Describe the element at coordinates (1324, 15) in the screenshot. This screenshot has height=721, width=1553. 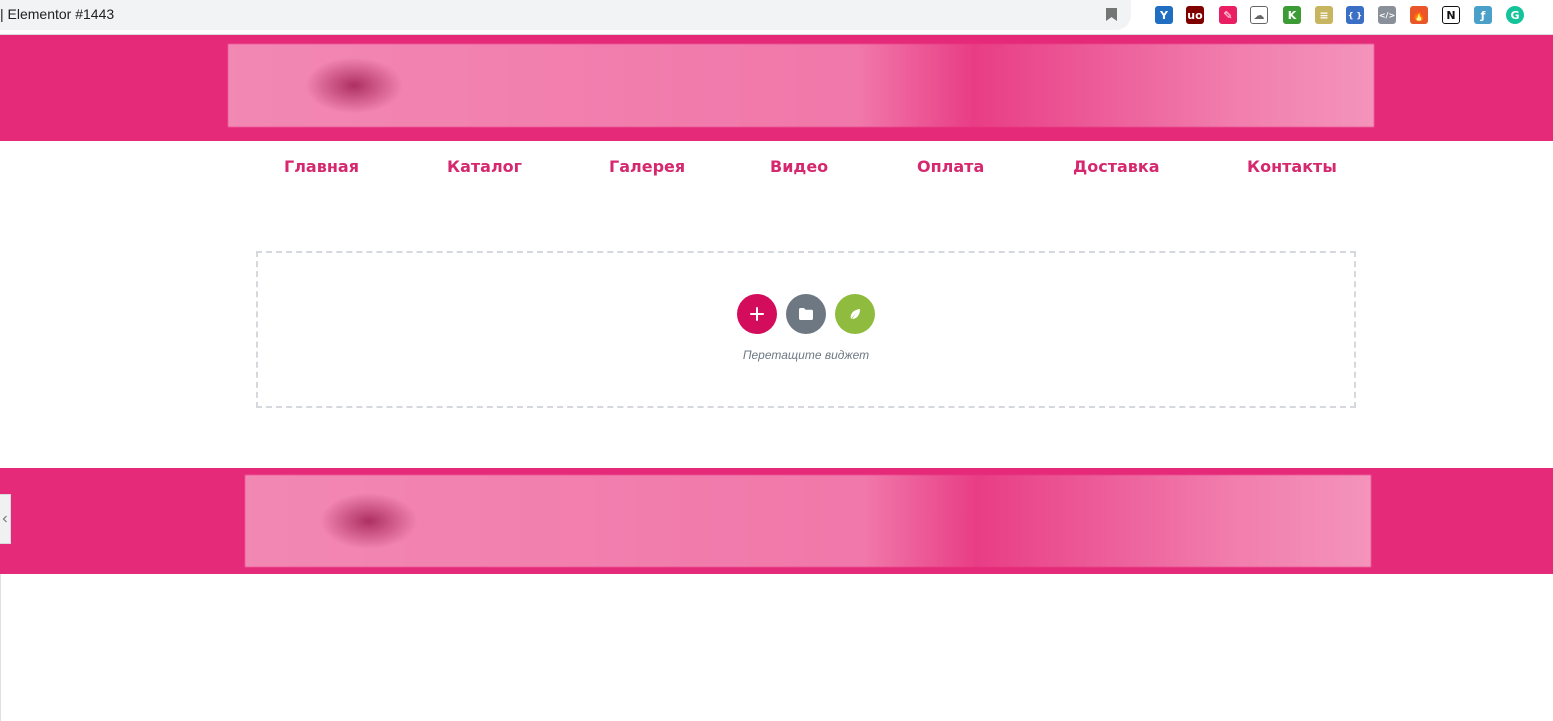
I see `notes-icon: ≡` at that location.